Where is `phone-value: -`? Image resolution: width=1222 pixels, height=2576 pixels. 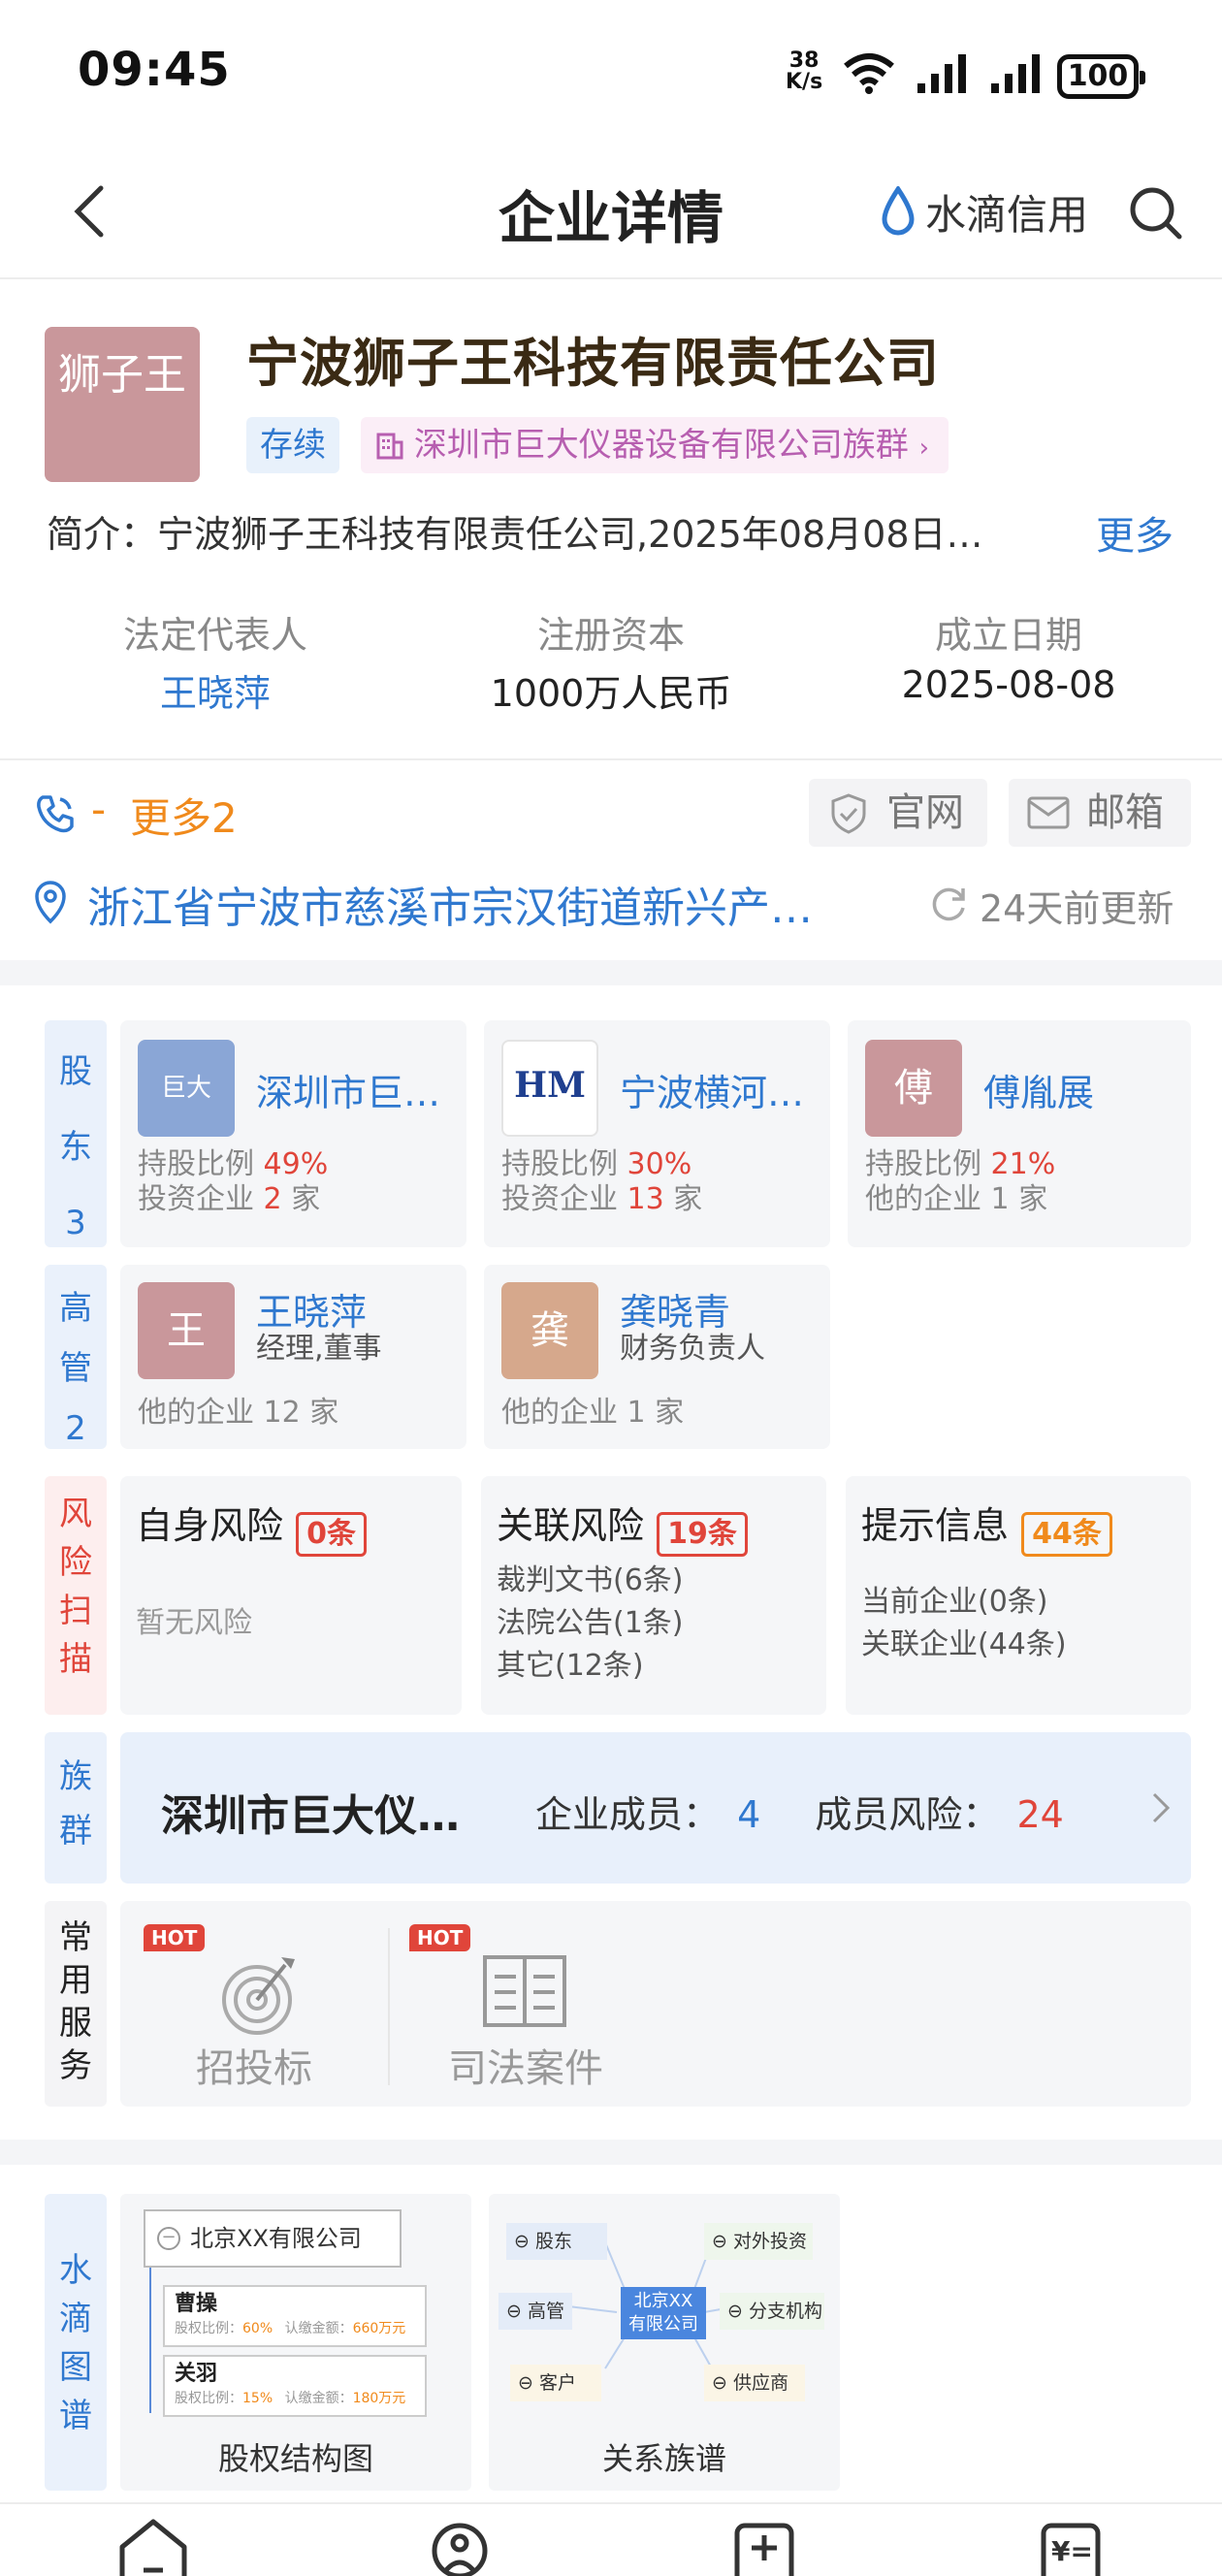 phone-value: - is located at coordinates (99, 809).